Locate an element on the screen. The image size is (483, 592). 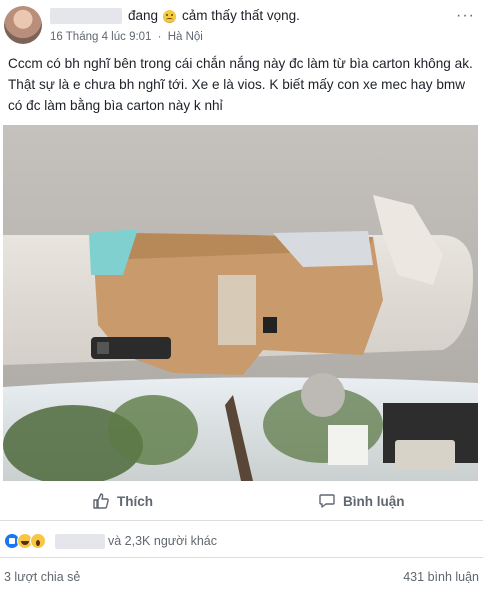
thumbs-up-icon is located at coordinates (101, 501).